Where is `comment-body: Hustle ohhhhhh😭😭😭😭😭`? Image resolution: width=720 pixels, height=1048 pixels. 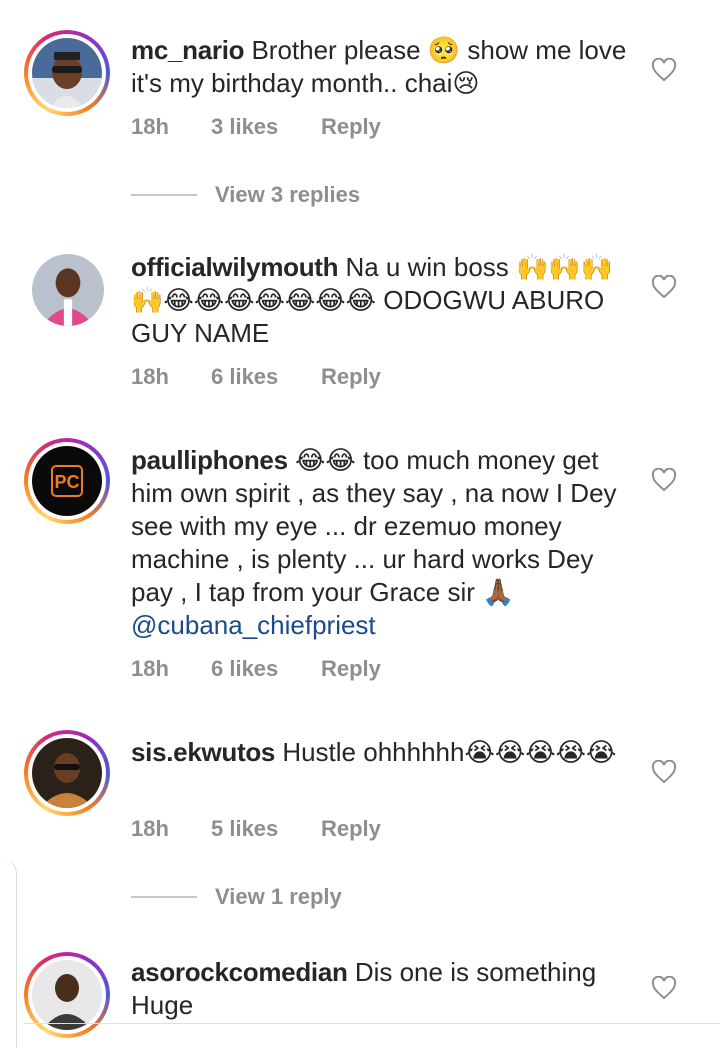
comment-body: Hustle ohhhhhh😭😭😭😭😭 is located at coordinates (446, 752).